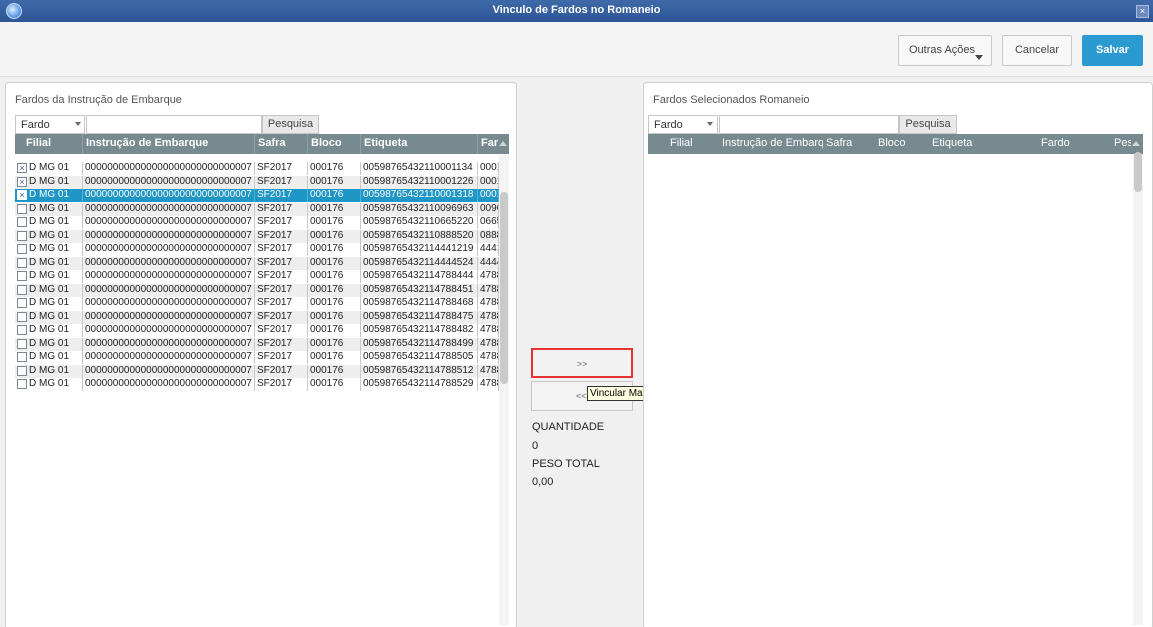  Describe the element at coordinates (928, 124) in the screenshot. I see `right-search-button: Pesquisa` at that location.